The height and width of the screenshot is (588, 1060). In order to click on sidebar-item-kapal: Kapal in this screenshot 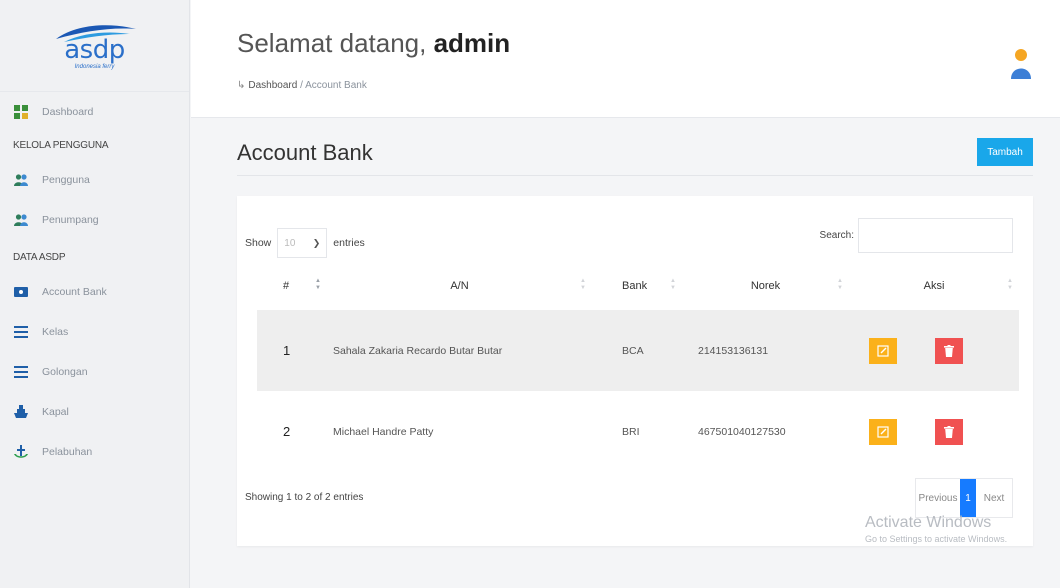, I will do `click(94, 412)`.